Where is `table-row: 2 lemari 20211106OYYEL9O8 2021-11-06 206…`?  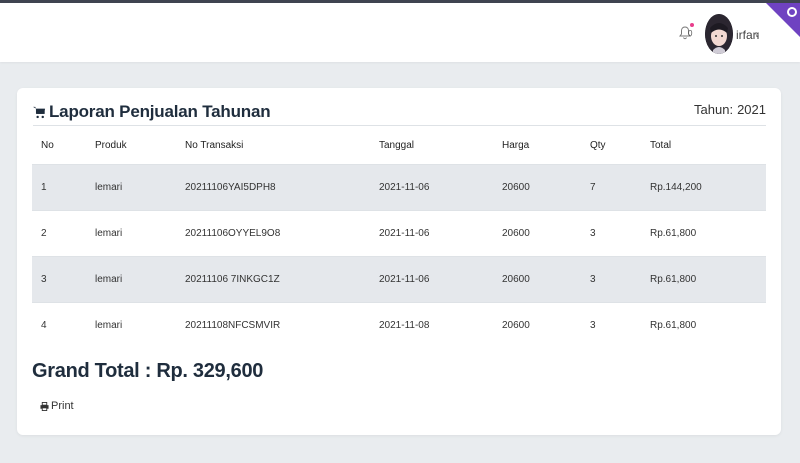
table-row: 2 lemari 20211106OYYEL9O8 2021-11-06 206… is located at coordinates (399, 233).